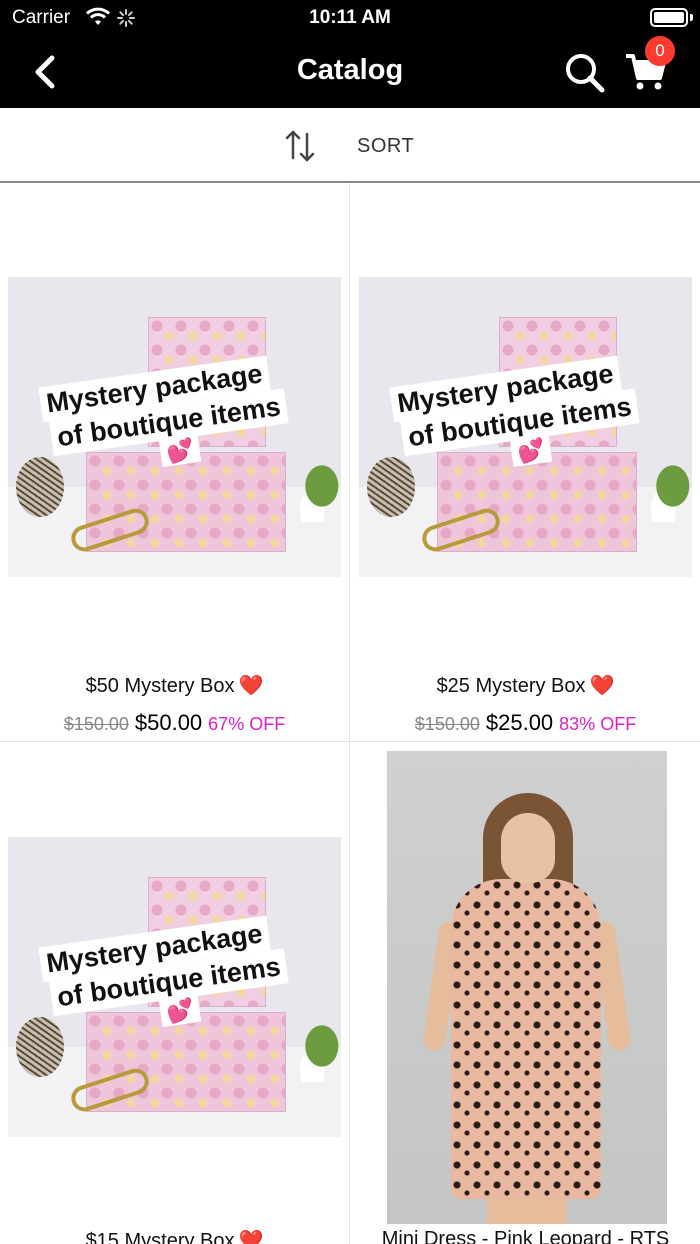 The height and width of the screenshot is (1244, 700). What do you see at coordinates (584, 72) in the screenshot?
I see `search-icon` at bounding box center [584, 72].